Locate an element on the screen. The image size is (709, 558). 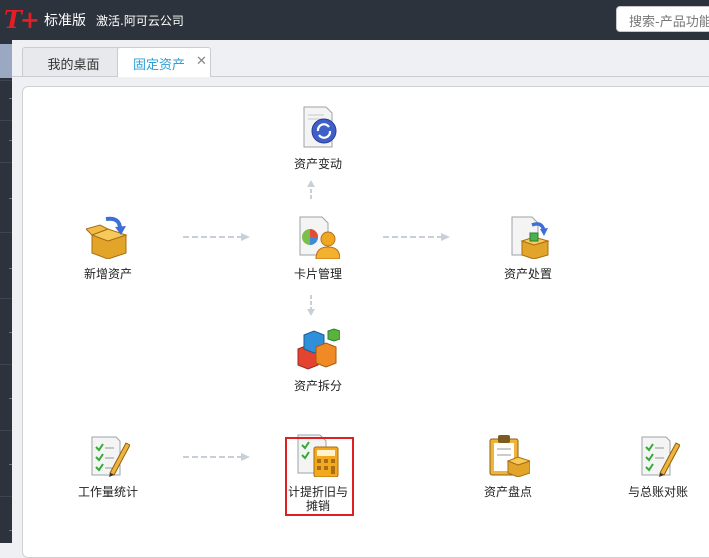
tab-my-desktop: 我的桌面 is located at coordinates (73, 61).